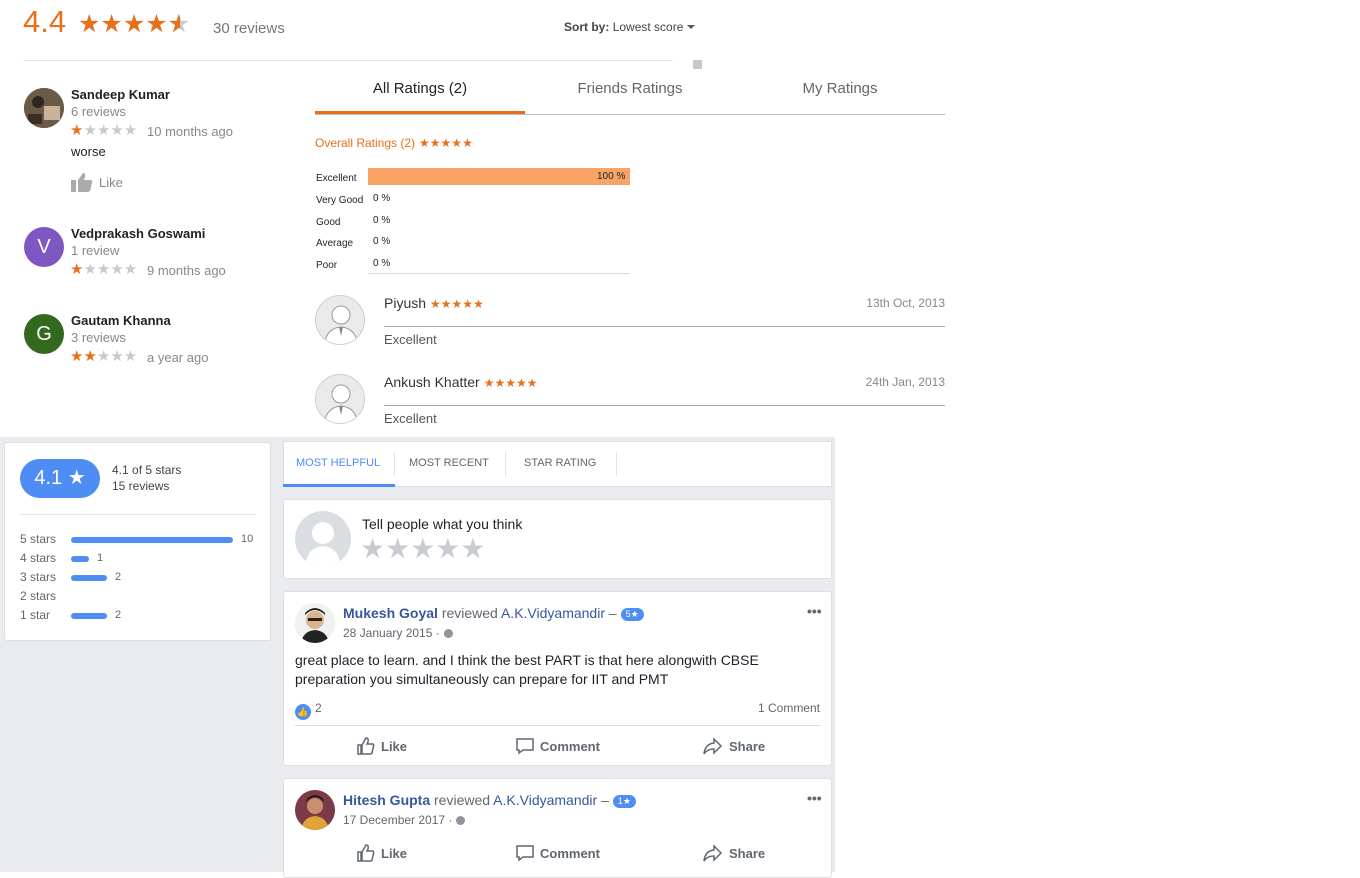 This screenshot has height=878, width=1360. What do you see at coordinates (341, 403) in the screenshot?
I see `user-placeholder-icon` at bounding box center [341, 403].